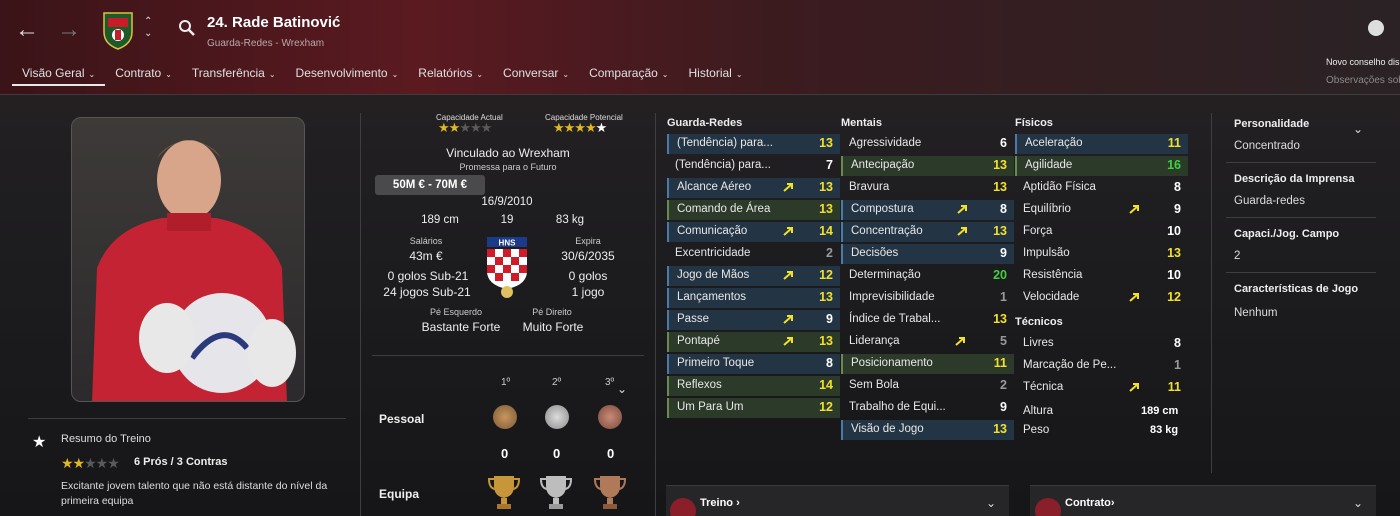 The width and height of the screenshot is (1400, 516). What do you see at coordinates (1101, 144) in the screenshot?
I see `attribute-row: Aceleração 11` at bounding box center [1101, 144].